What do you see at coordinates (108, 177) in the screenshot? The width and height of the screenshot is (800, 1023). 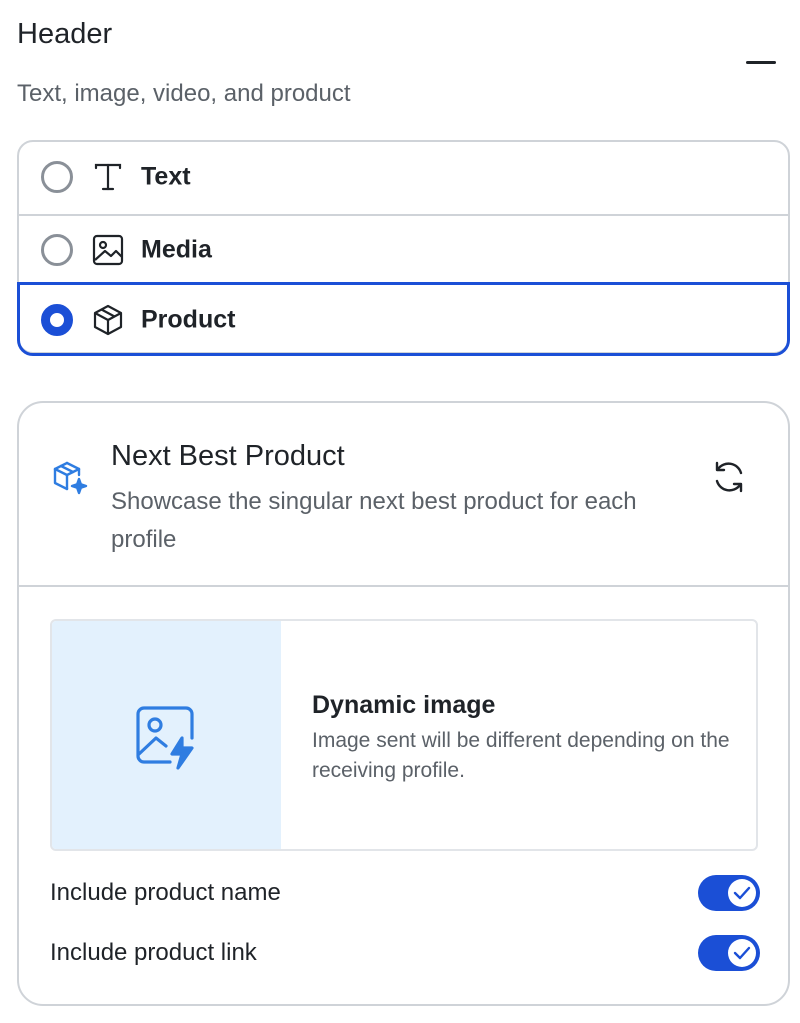 I see `text-type-icon` at bounding box center [108, 177].